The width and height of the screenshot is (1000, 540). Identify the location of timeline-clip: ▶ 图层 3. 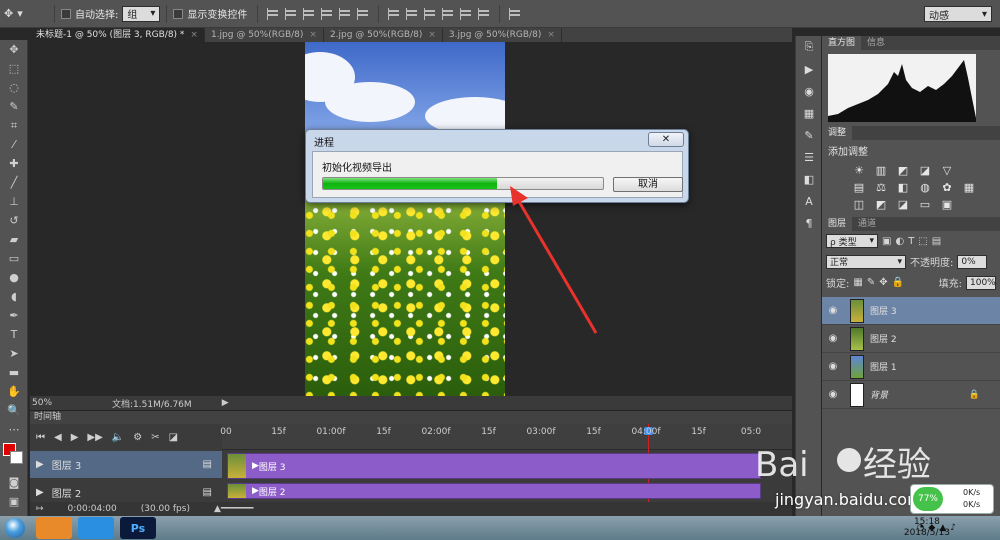
(494, 466).